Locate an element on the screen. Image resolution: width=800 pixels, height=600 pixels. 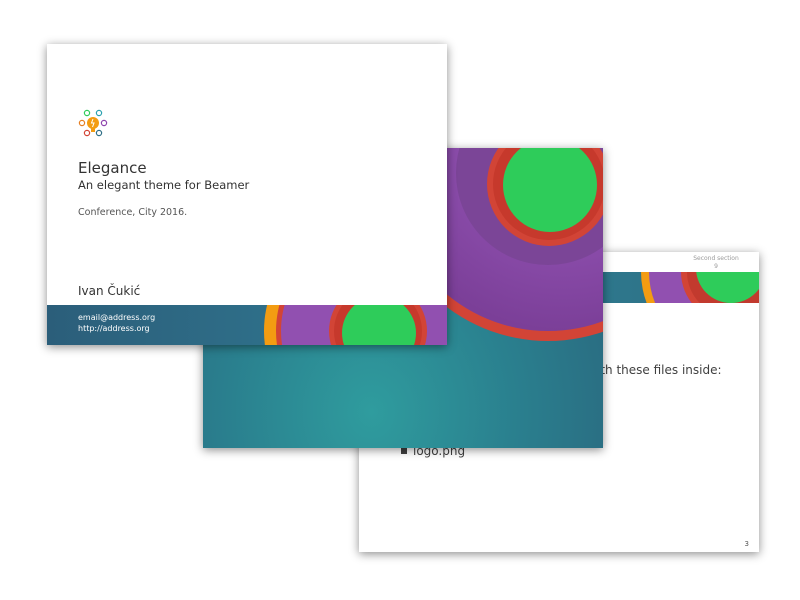
contact-info: email@address.org http://address.org is located at coordinates (116, 323).